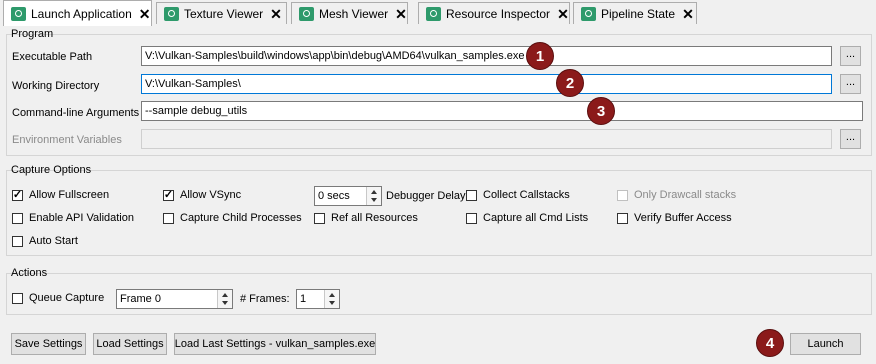 The width and height of the screenshot is (876, 364). I want to click on verify-buffer-access-checkbox: Verify Buffer Access, so click(674, 218).